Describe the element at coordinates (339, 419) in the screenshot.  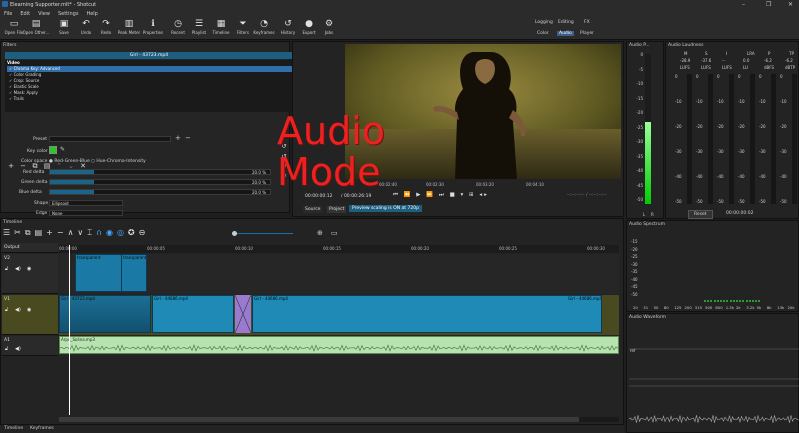
I see `timeline-scrollbar` at that location.